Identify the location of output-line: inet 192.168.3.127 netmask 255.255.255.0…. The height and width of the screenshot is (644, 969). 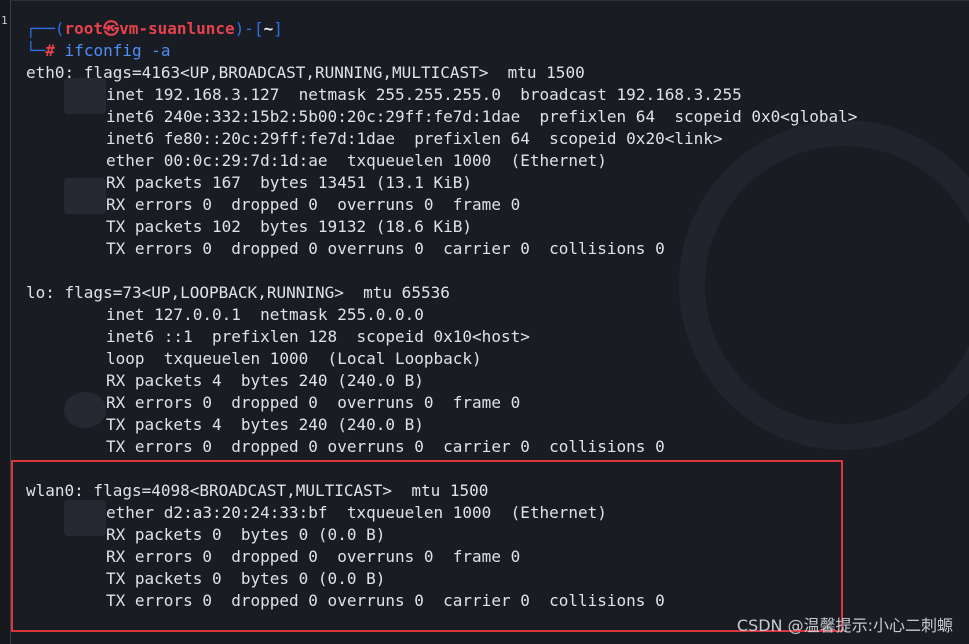
(424, 94).